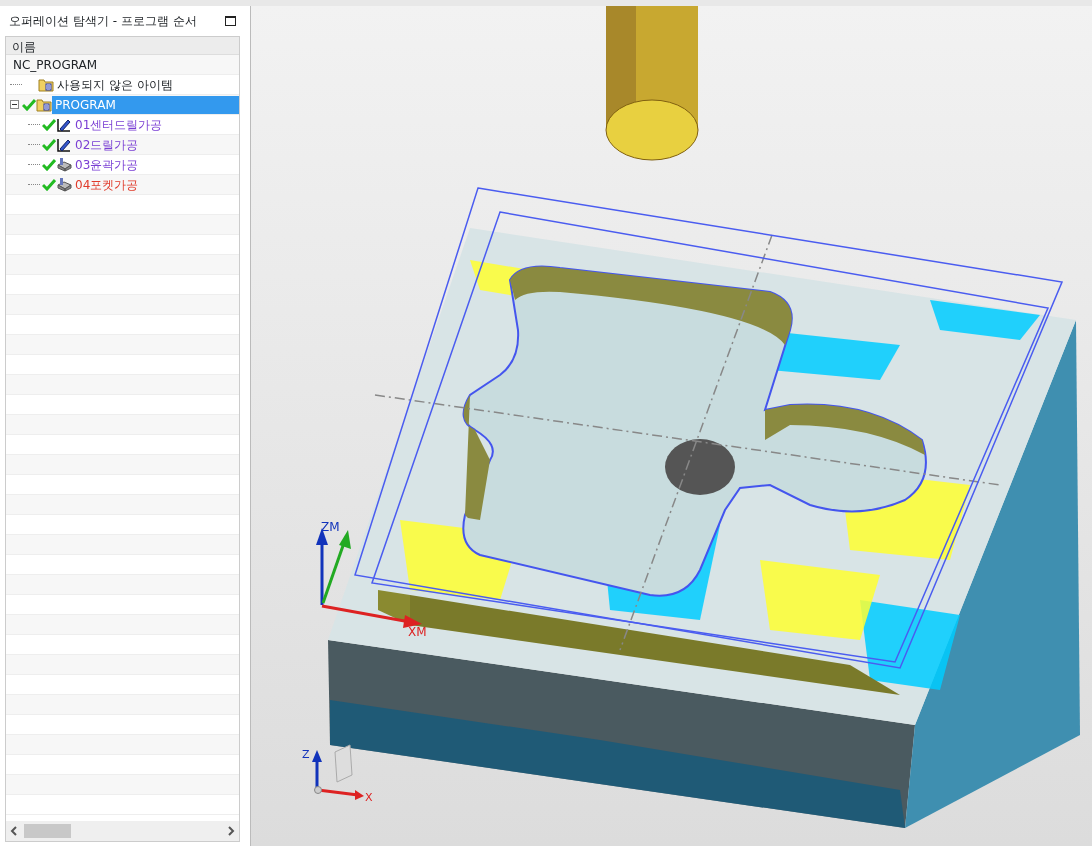  What do you see at coordinates (230, 21) in the screenshot?
I see `maximize-icon` at bounding box center [230, 21].